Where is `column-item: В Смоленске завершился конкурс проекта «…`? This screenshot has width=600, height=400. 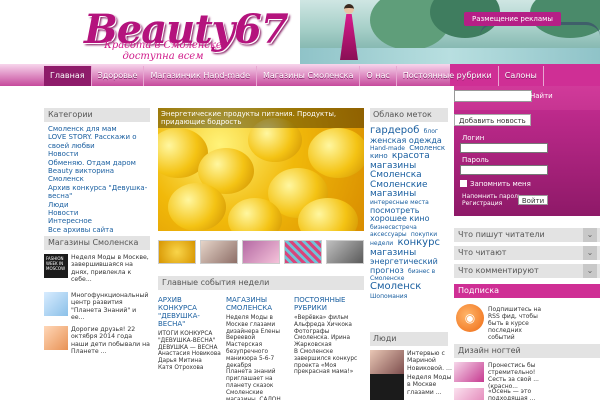
column-item: В Смоленске завершился конкурс проекта «… is located at coordinates (326, 362).